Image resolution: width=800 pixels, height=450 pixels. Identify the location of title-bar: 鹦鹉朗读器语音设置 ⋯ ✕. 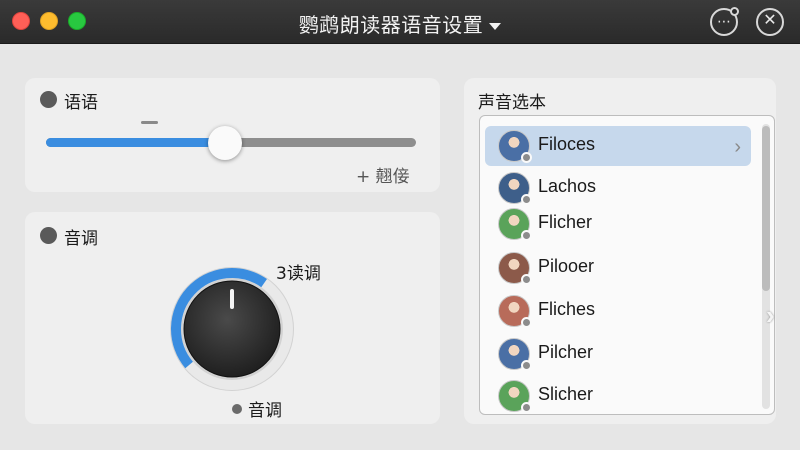
(400, 22).